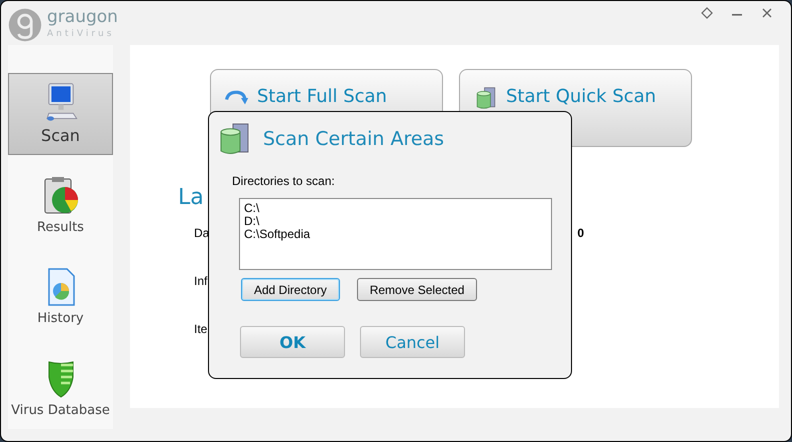 Image resolution: width=792 pixels, height=442 pixels. What do you see at coordinates (395, 221) in the screenshot?
I see `directory-item: D:\` at bounding box center [395, 221].